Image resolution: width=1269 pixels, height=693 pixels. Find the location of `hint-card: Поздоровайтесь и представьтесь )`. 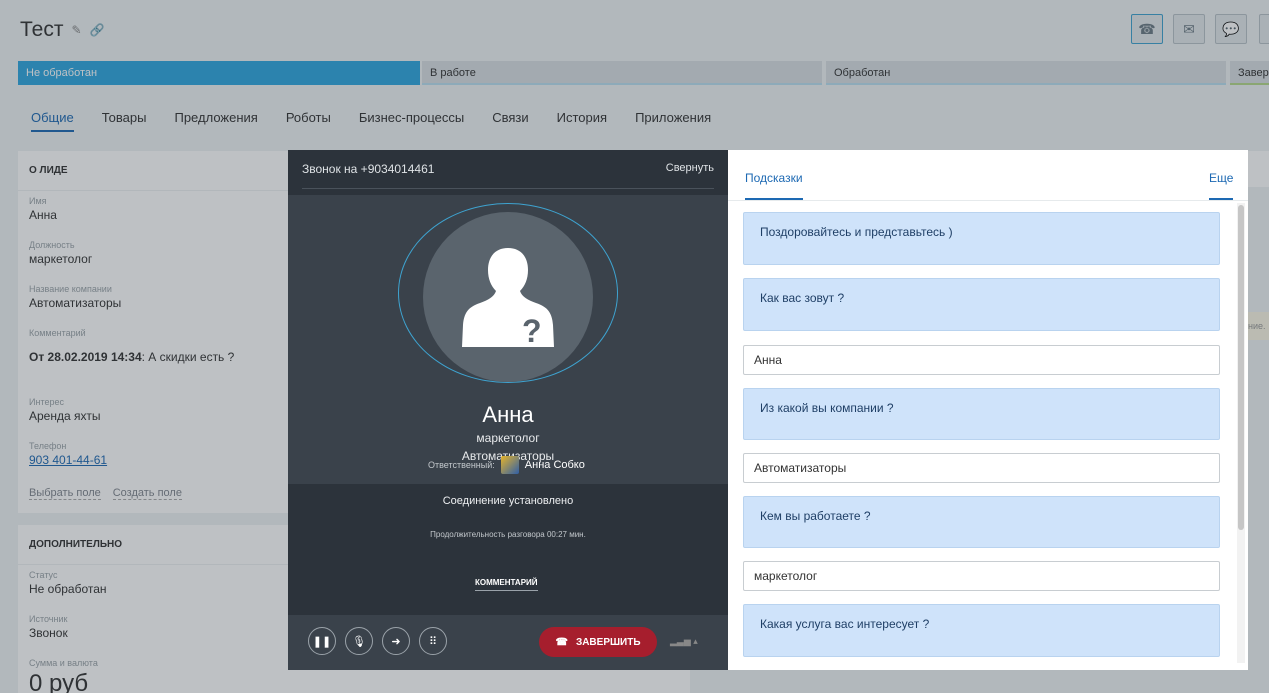

hint-card: Поздоровайтесь и представьтесь ) is located at coordinates (981, 238).